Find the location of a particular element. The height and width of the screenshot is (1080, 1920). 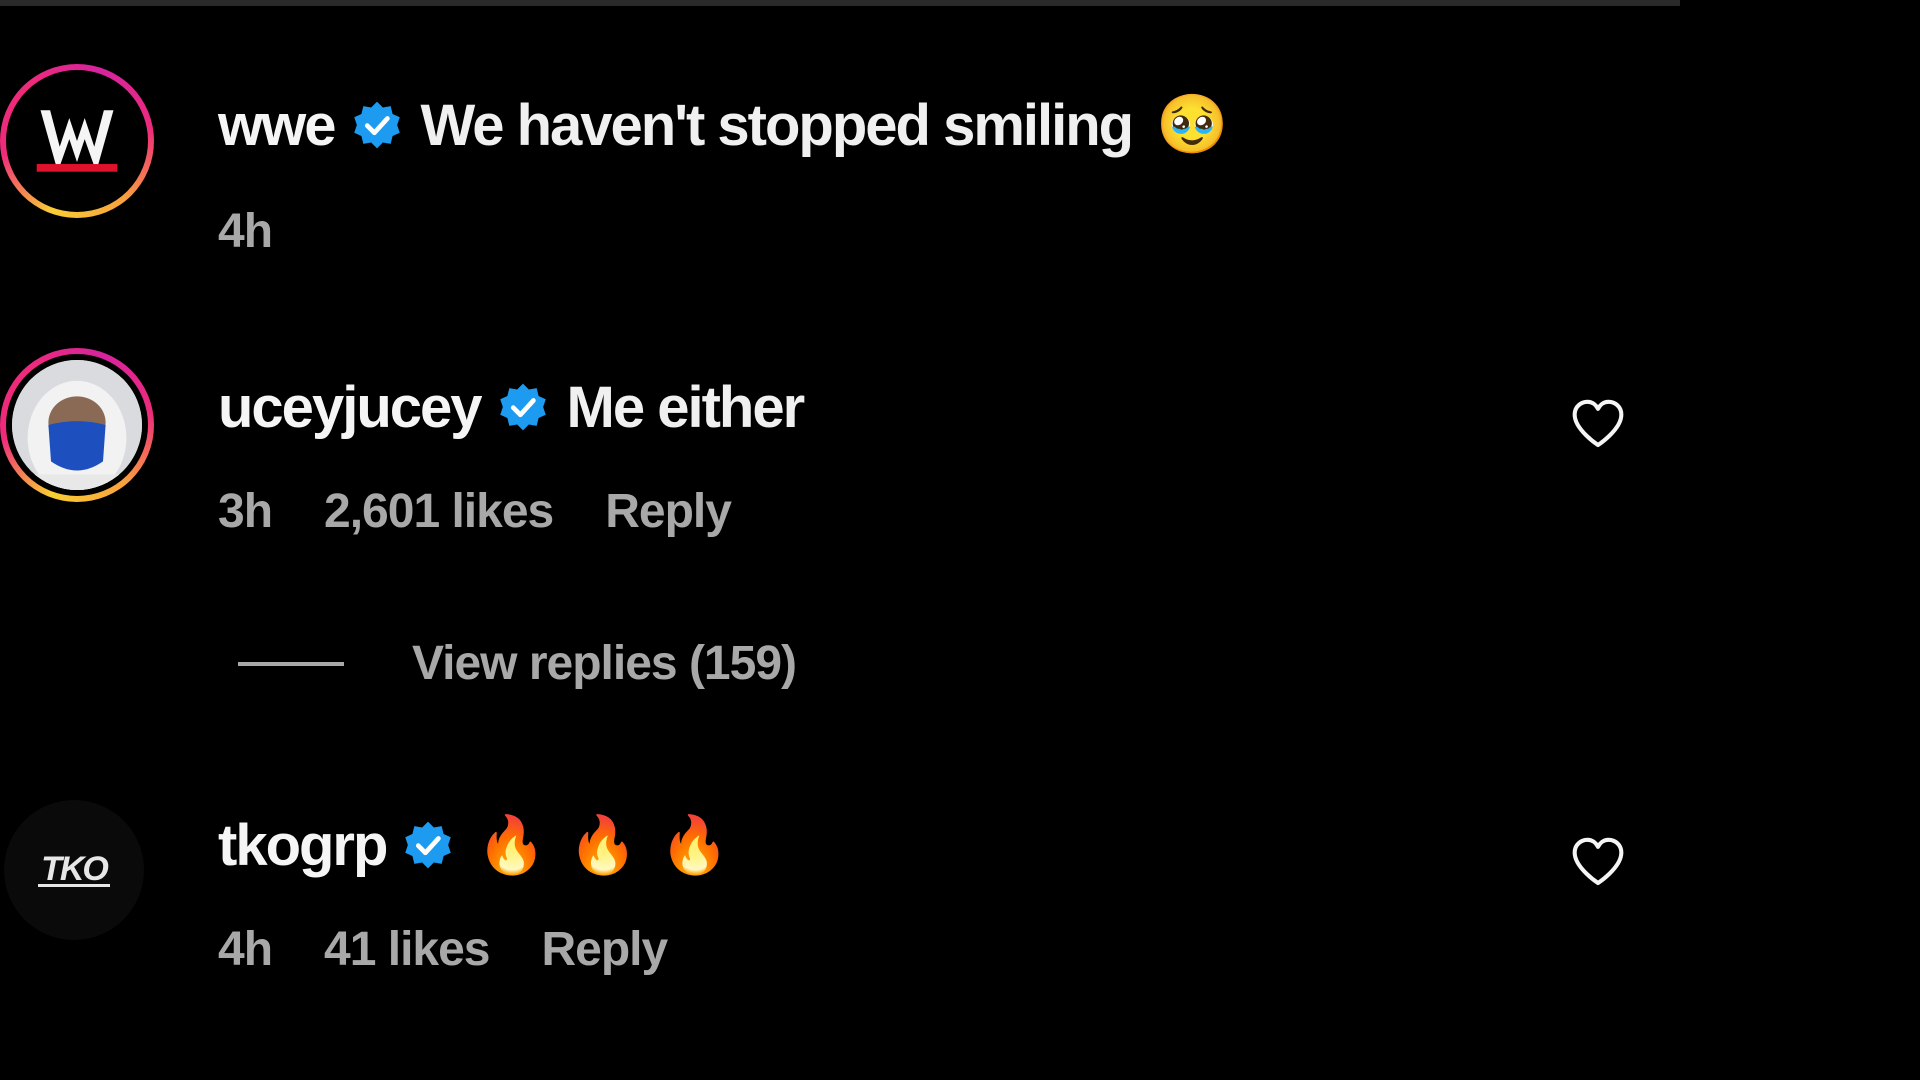

svg-text: TKO is located at coordinates (74, 869).